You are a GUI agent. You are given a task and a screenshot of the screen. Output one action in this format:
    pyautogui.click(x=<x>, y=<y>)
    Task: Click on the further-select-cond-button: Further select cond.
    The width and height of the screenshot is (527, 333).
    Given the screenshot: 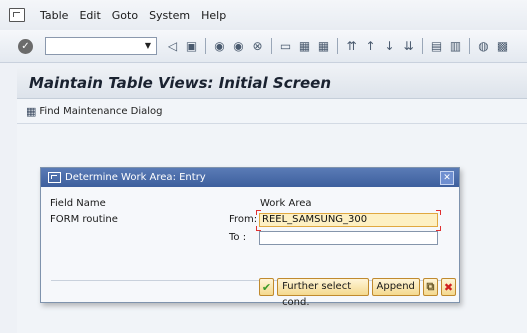 What is the action you would take?
    pyautogui.click(x=323, y=293)
    